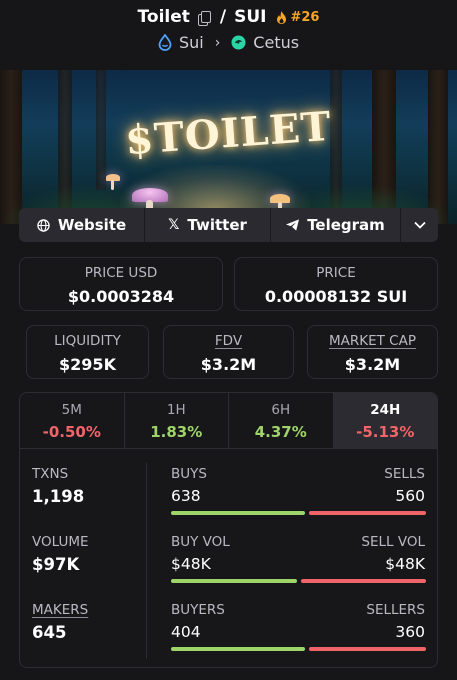 Image resolution: width=457 pixels, height=680 pixels. Describe the element at coordinates (281, 410) in the screenshot. I see `tab-6h-label: 6H` at that location.